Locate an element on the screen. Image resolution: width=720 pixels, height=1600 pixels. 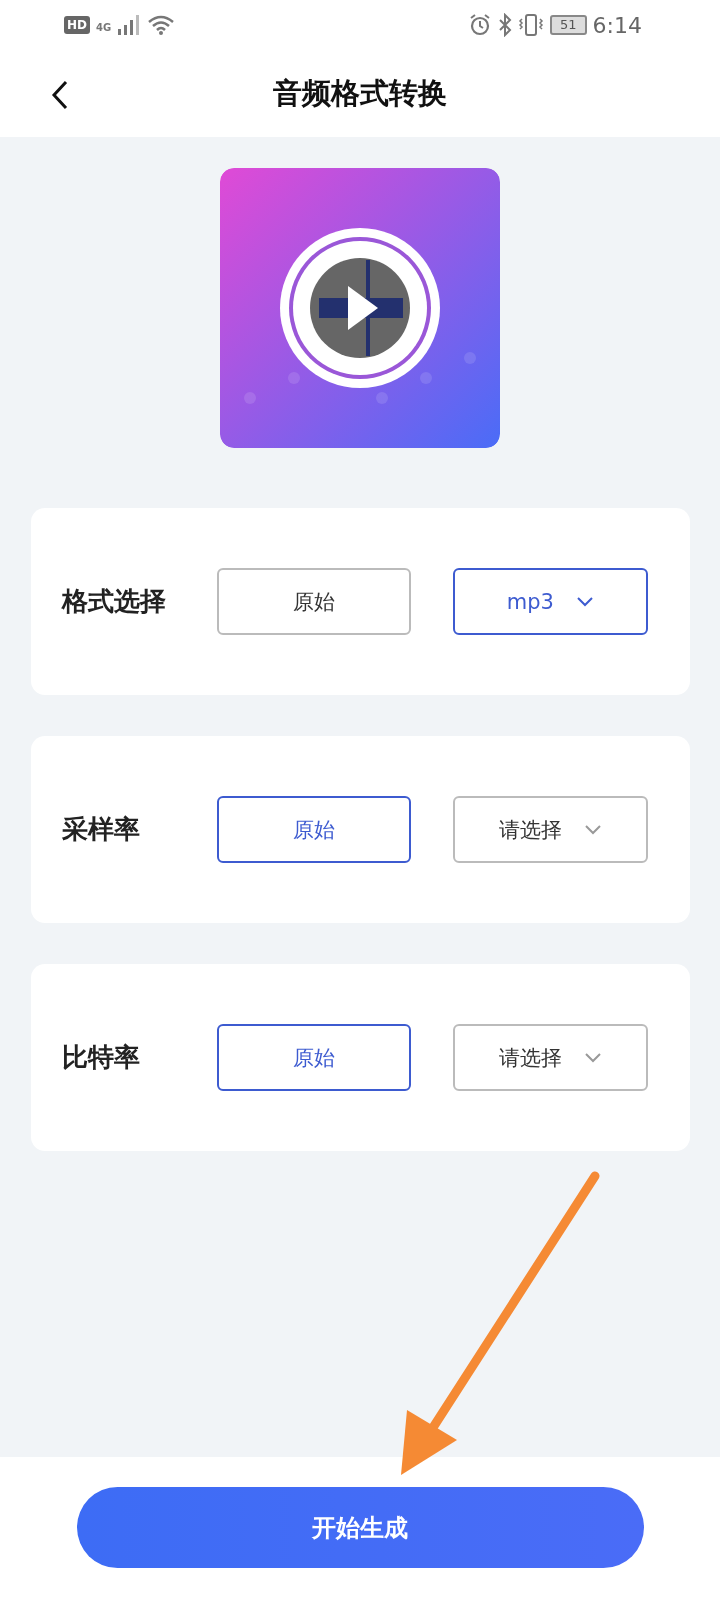
bluetooth-icon is located at coordinates (505, 25).